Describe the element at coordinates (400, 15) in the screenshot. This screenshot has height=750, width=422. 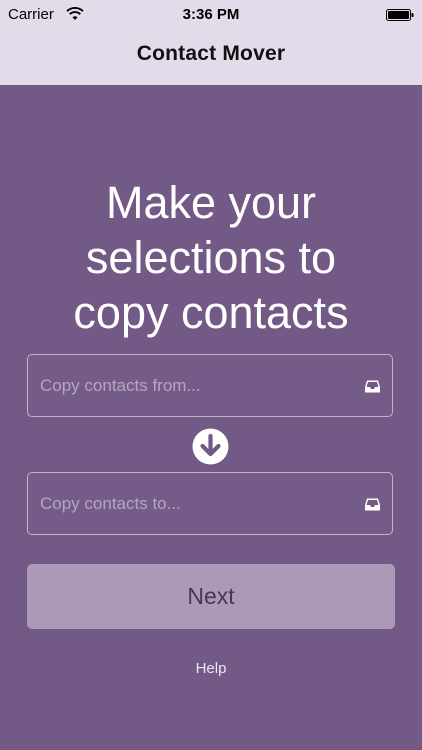
I see `battery-icon` at that location.